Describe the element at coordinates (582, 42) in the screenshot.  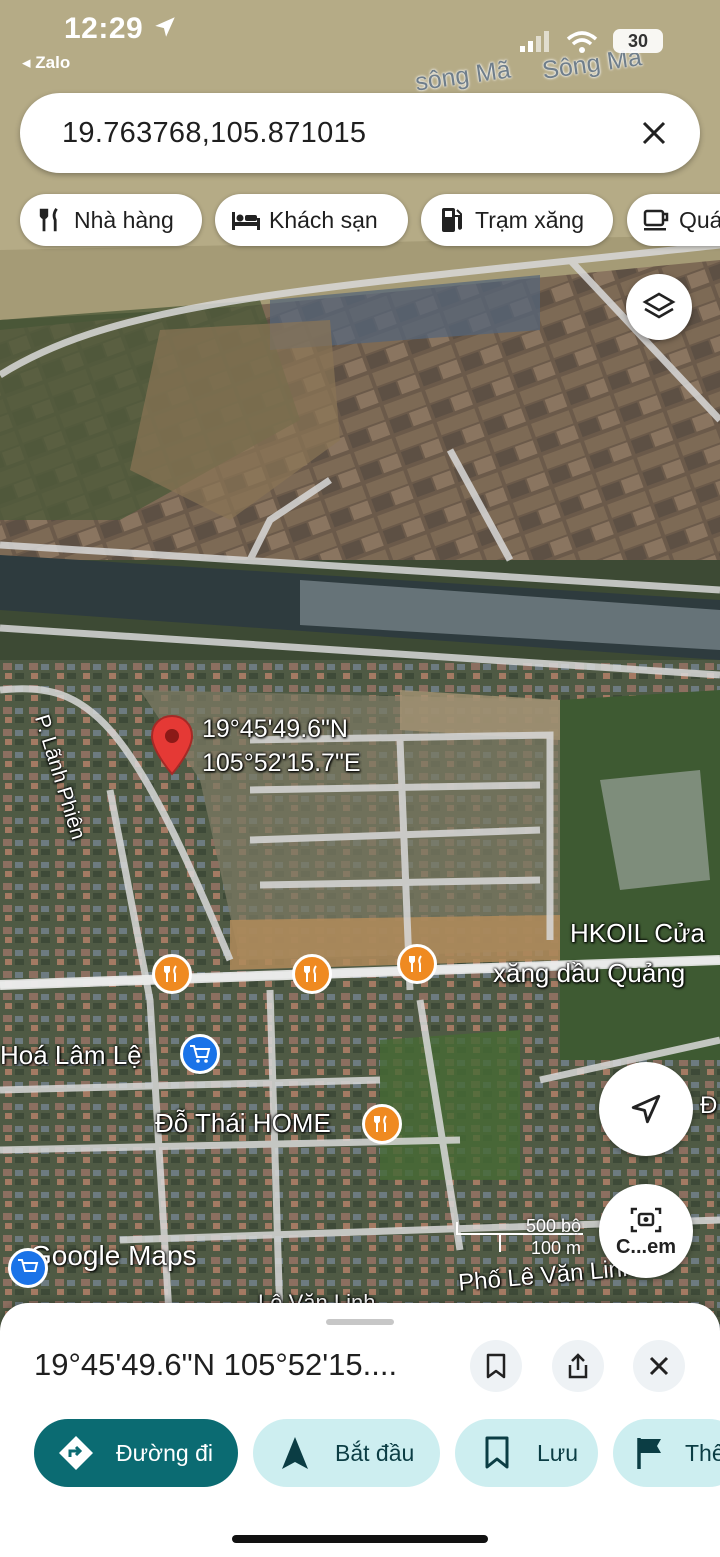
I see `wifi-icon` at that location.